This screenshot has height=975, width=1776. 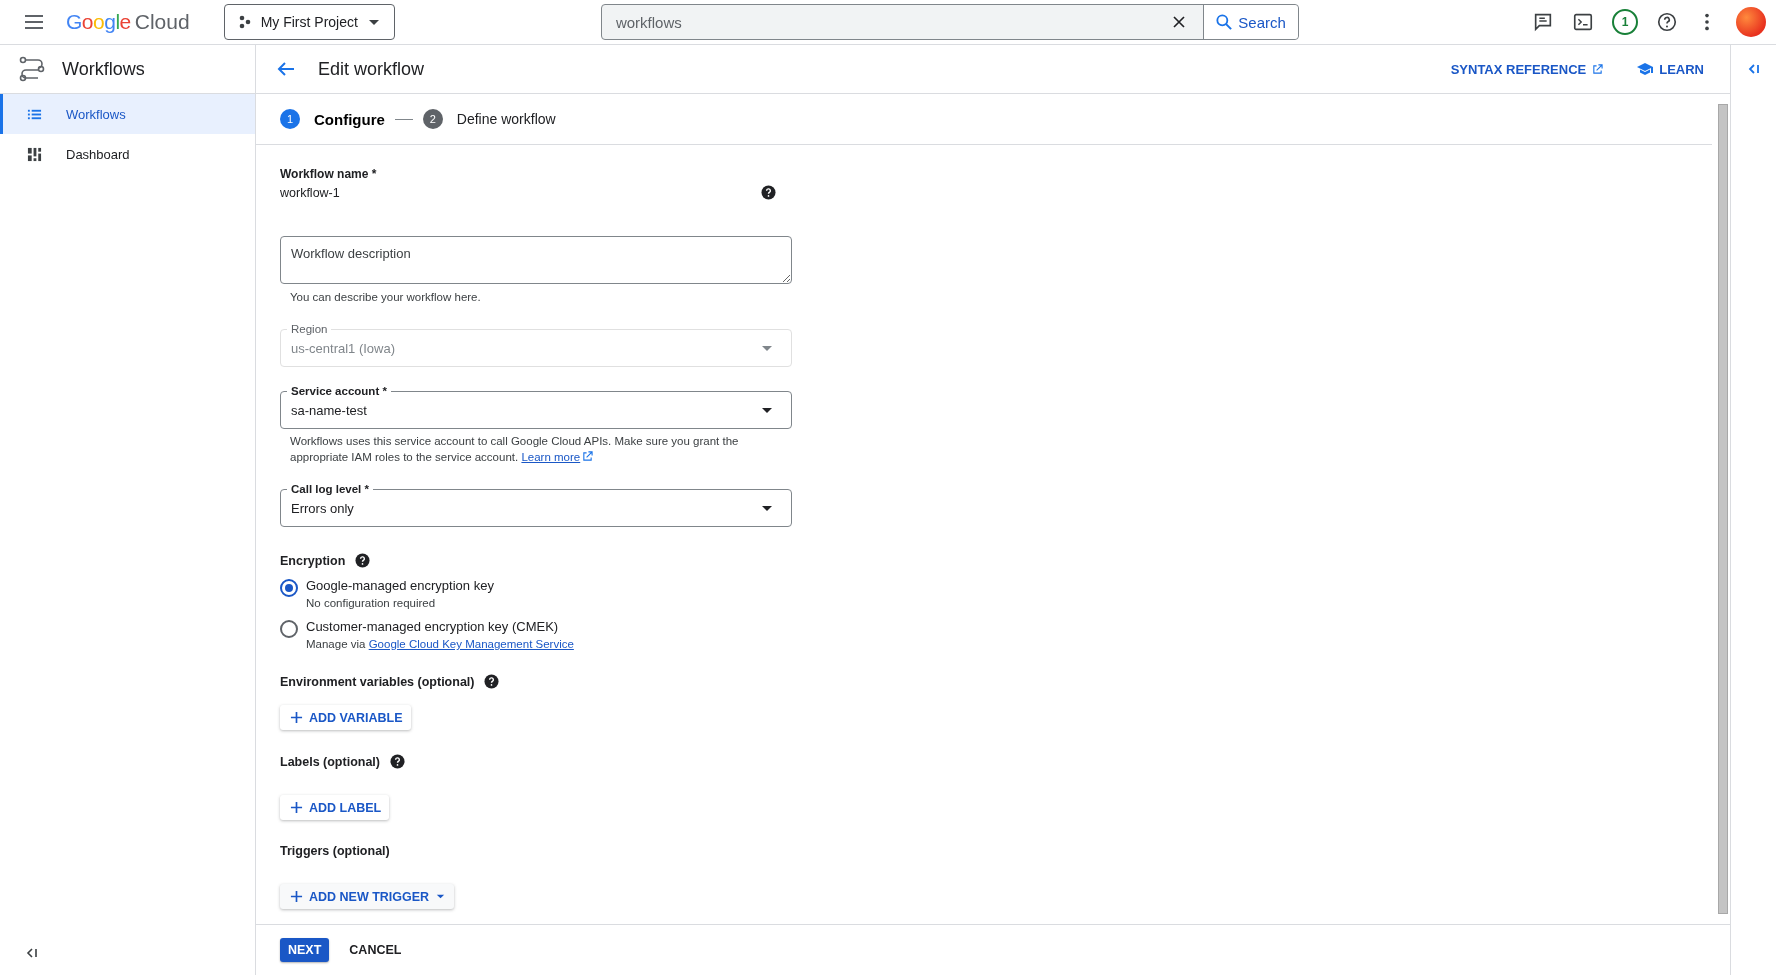 I want to click on section-title: Encryption, so click(x=313, y=560).